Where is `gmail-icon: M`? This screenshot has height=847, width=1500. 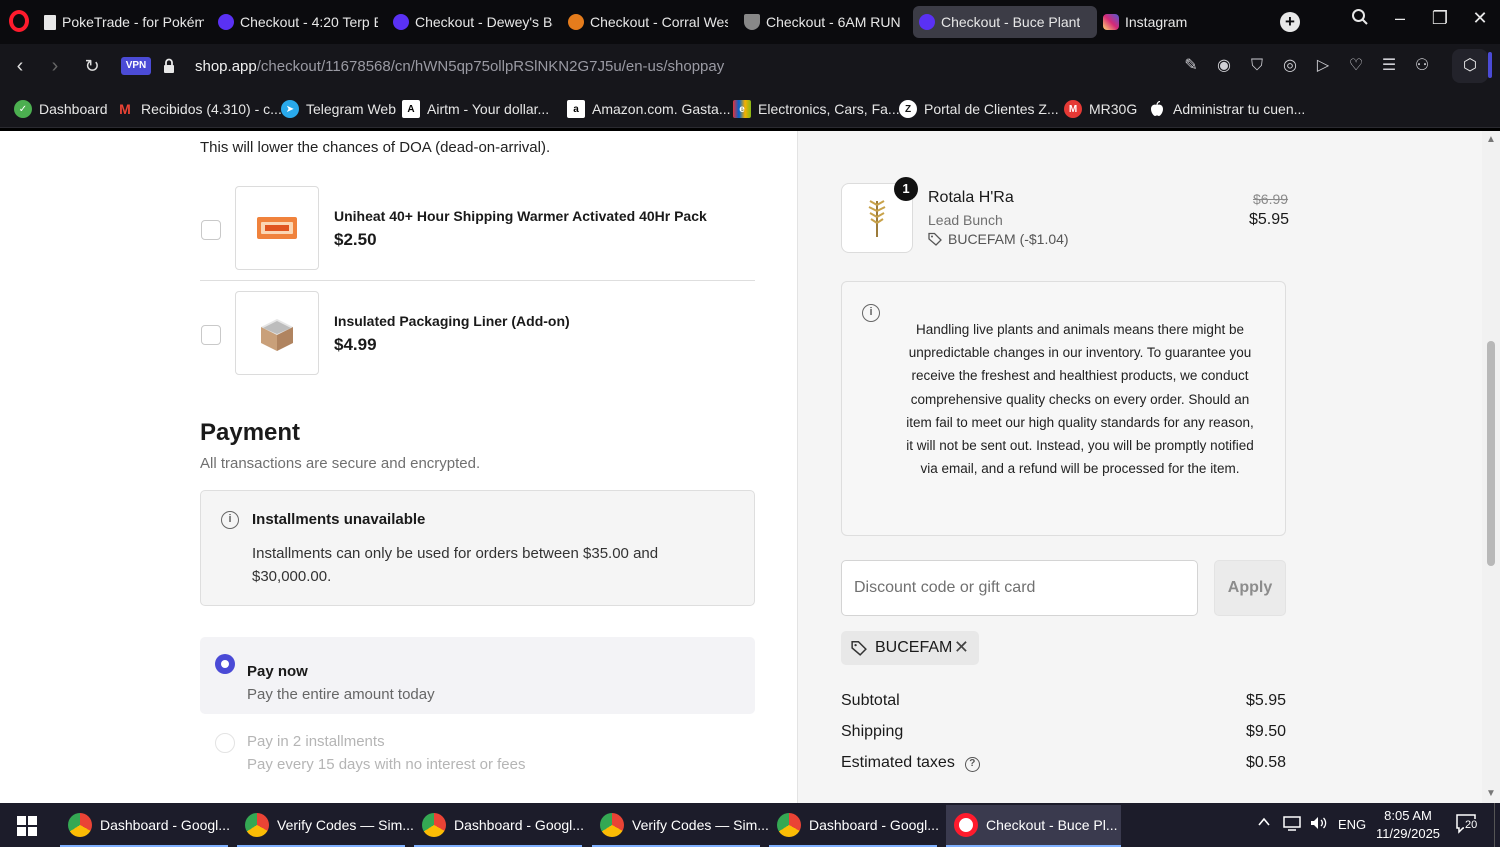 gmail-icon: M is located at coordinates (125, 109).